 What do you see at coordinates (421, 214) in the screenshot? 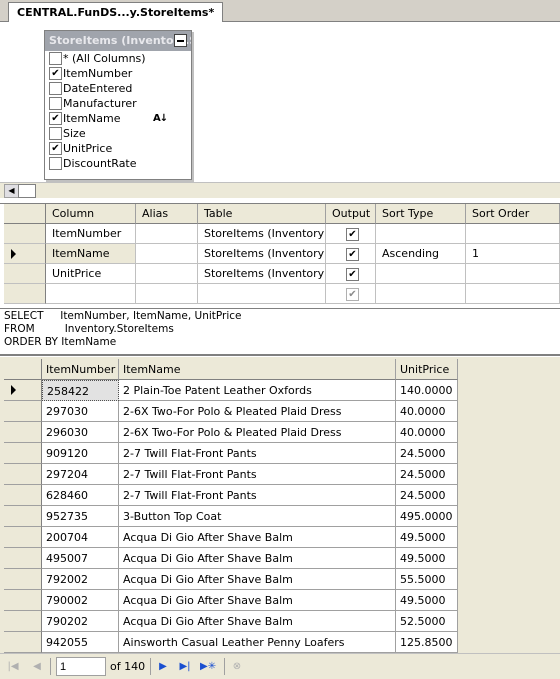
I see `criteria-header-sort-type: Sort Type` at bounding box center [421, 214].